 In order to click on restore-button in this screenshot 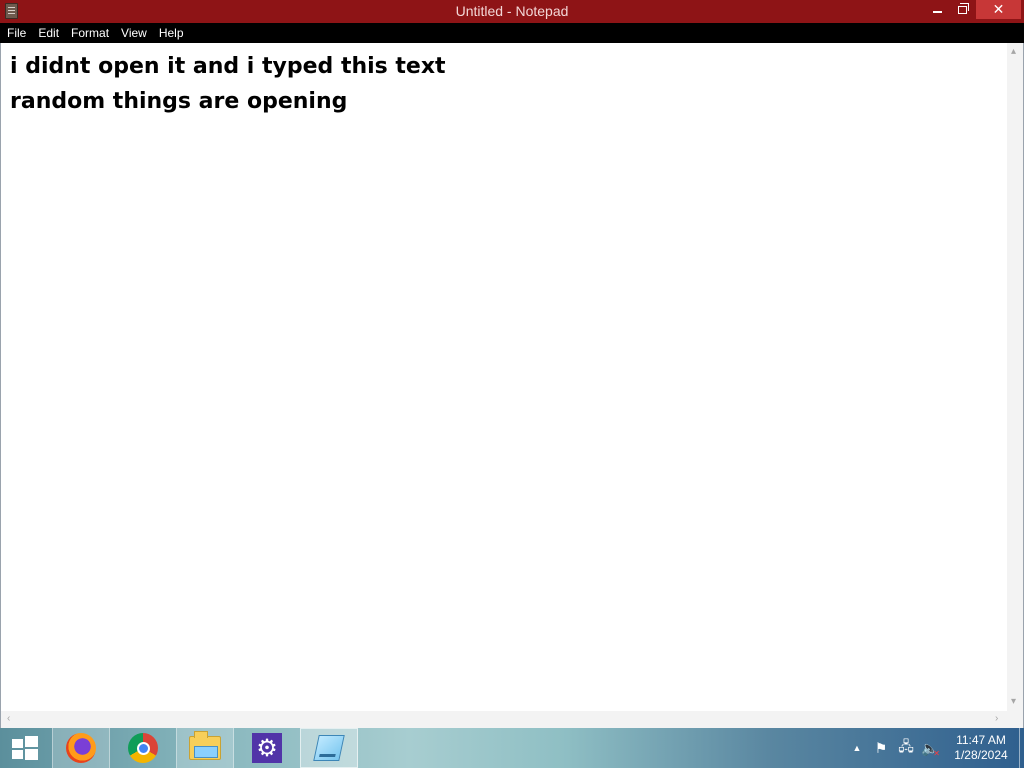, I will do `click(962, 10)`.